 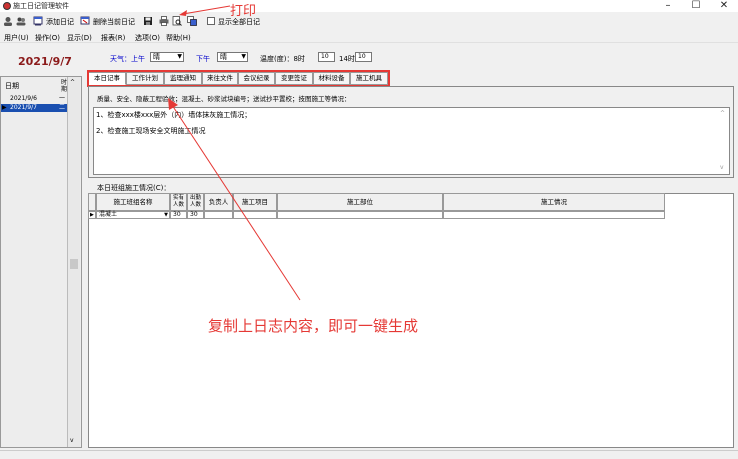 What do you see at coordinates (238, 78) in the screenshot?
I see `tabs-highlight-box` at bounding box center [238, 78].